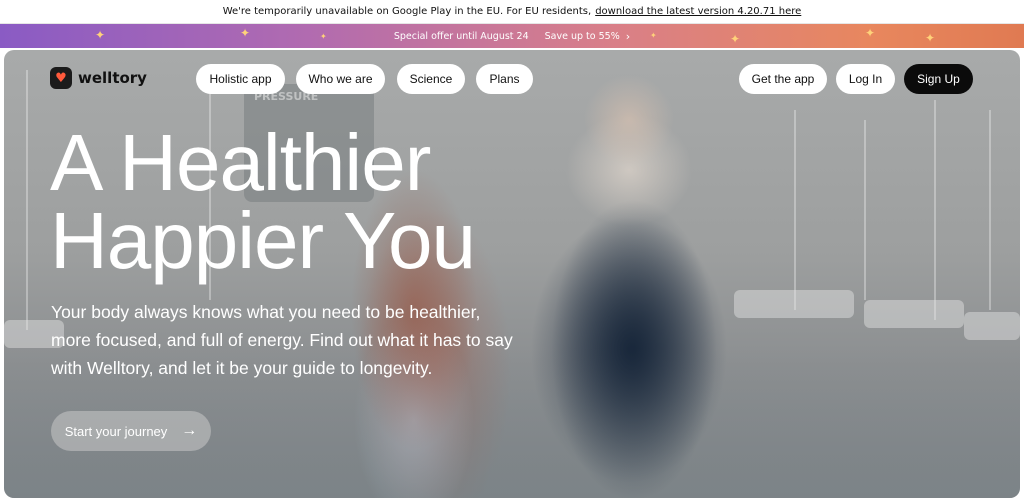  I want to click on download-version-link: download the latest version 4.20.71 here, so click(698, 11).